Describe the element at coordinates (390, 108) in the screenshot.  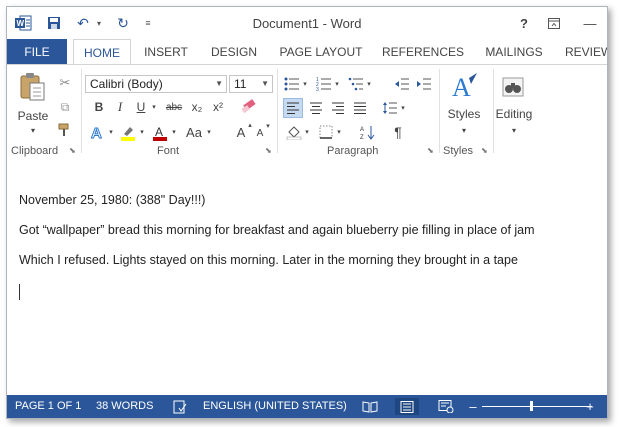
I see `line-spacing-icon` at that location.